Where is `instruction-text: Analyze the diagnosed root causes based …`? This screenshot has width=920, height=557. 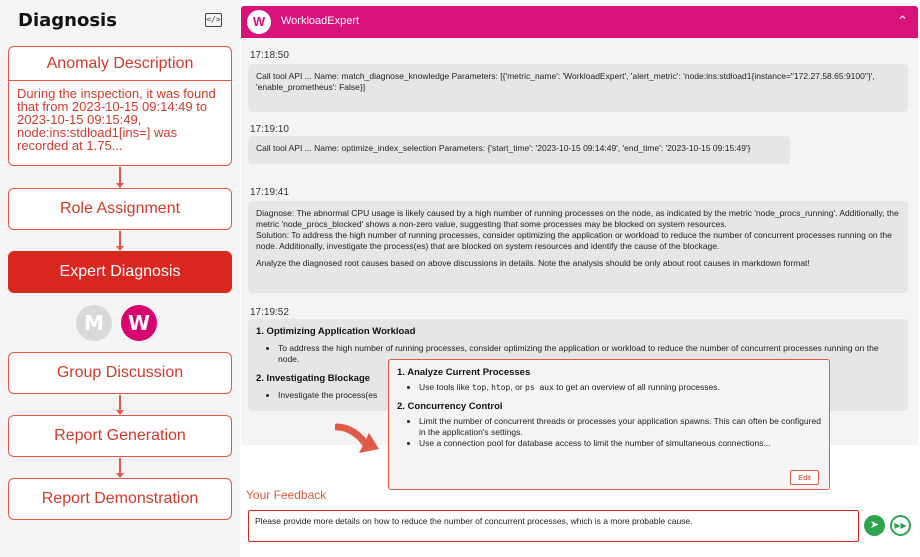
instruction-text: Analyze the diagnosed root causes based … is located at coordinates (533, 263).